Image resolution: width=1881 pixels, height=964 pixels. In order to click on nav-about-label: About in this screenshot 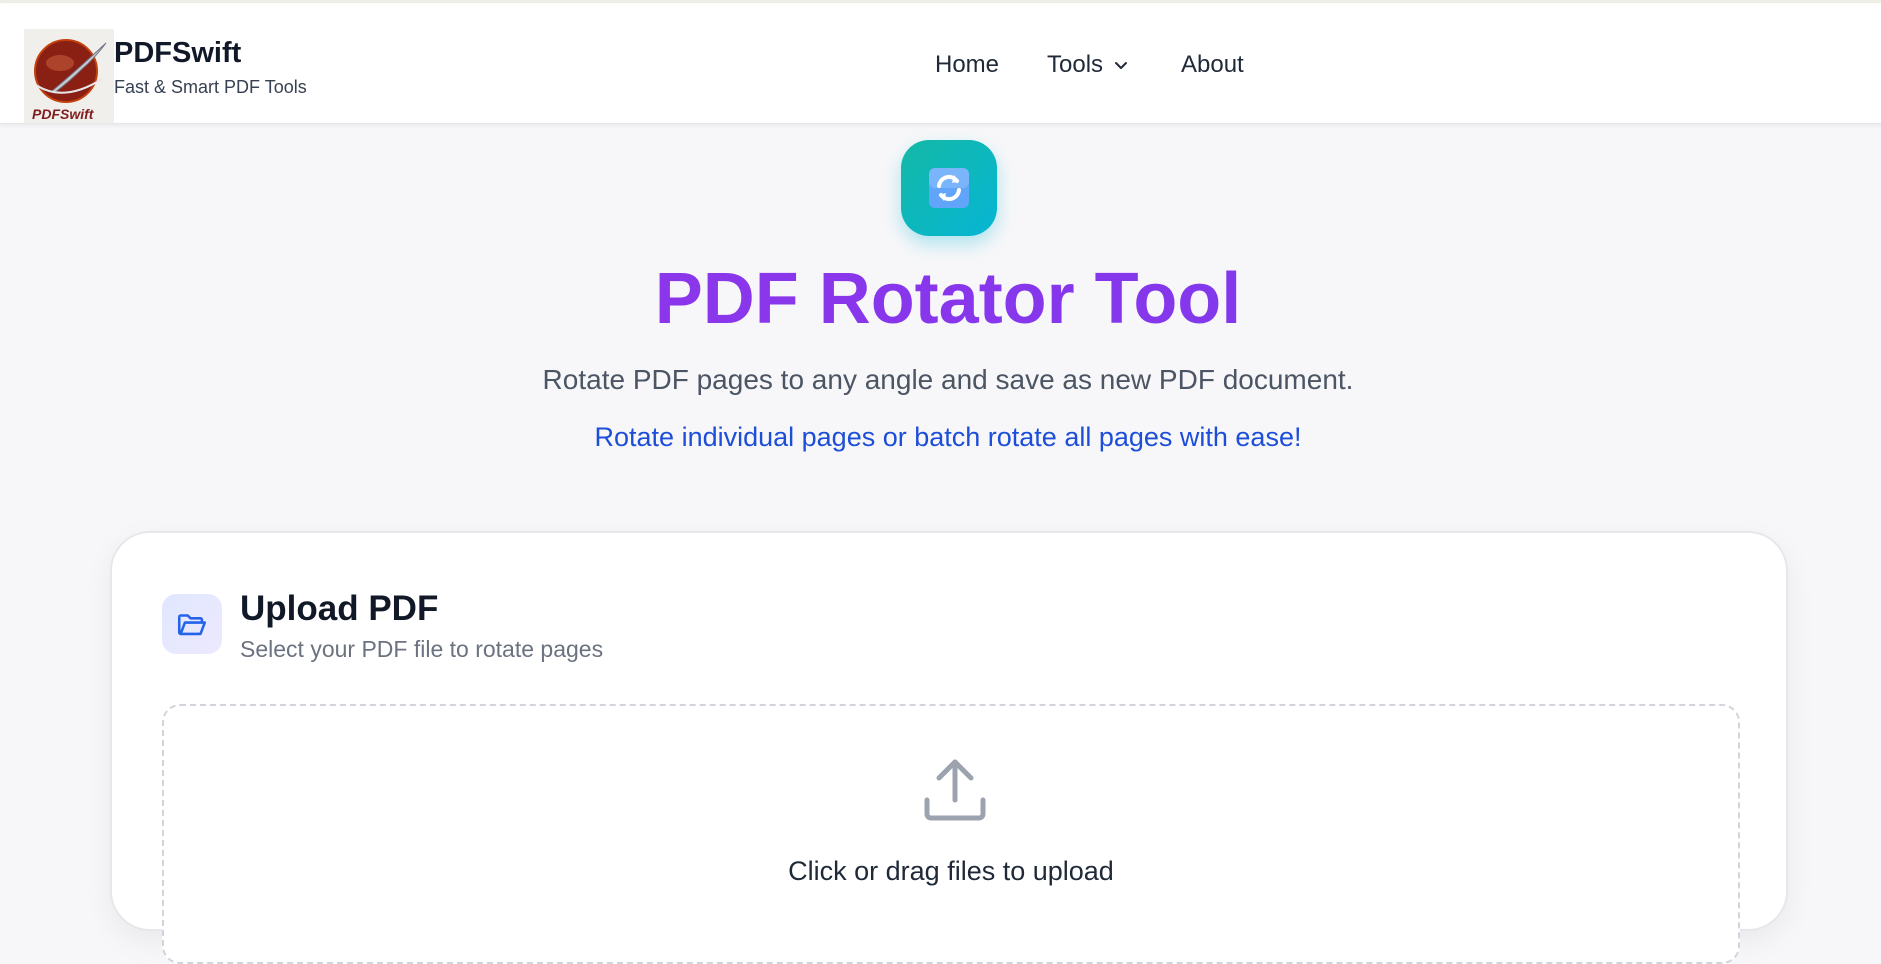, I will do `click(1212, 64)`.